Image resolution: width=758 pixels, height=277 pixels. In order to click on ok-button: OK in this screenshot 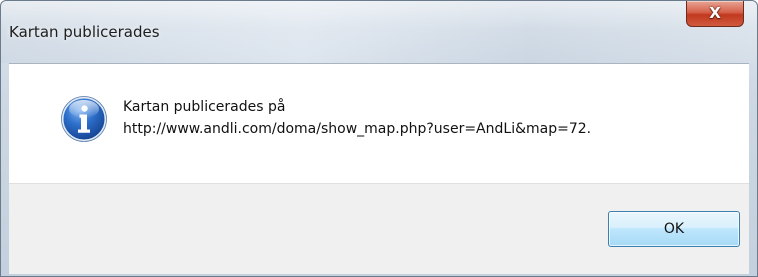, I will do `click(674, 229)`.